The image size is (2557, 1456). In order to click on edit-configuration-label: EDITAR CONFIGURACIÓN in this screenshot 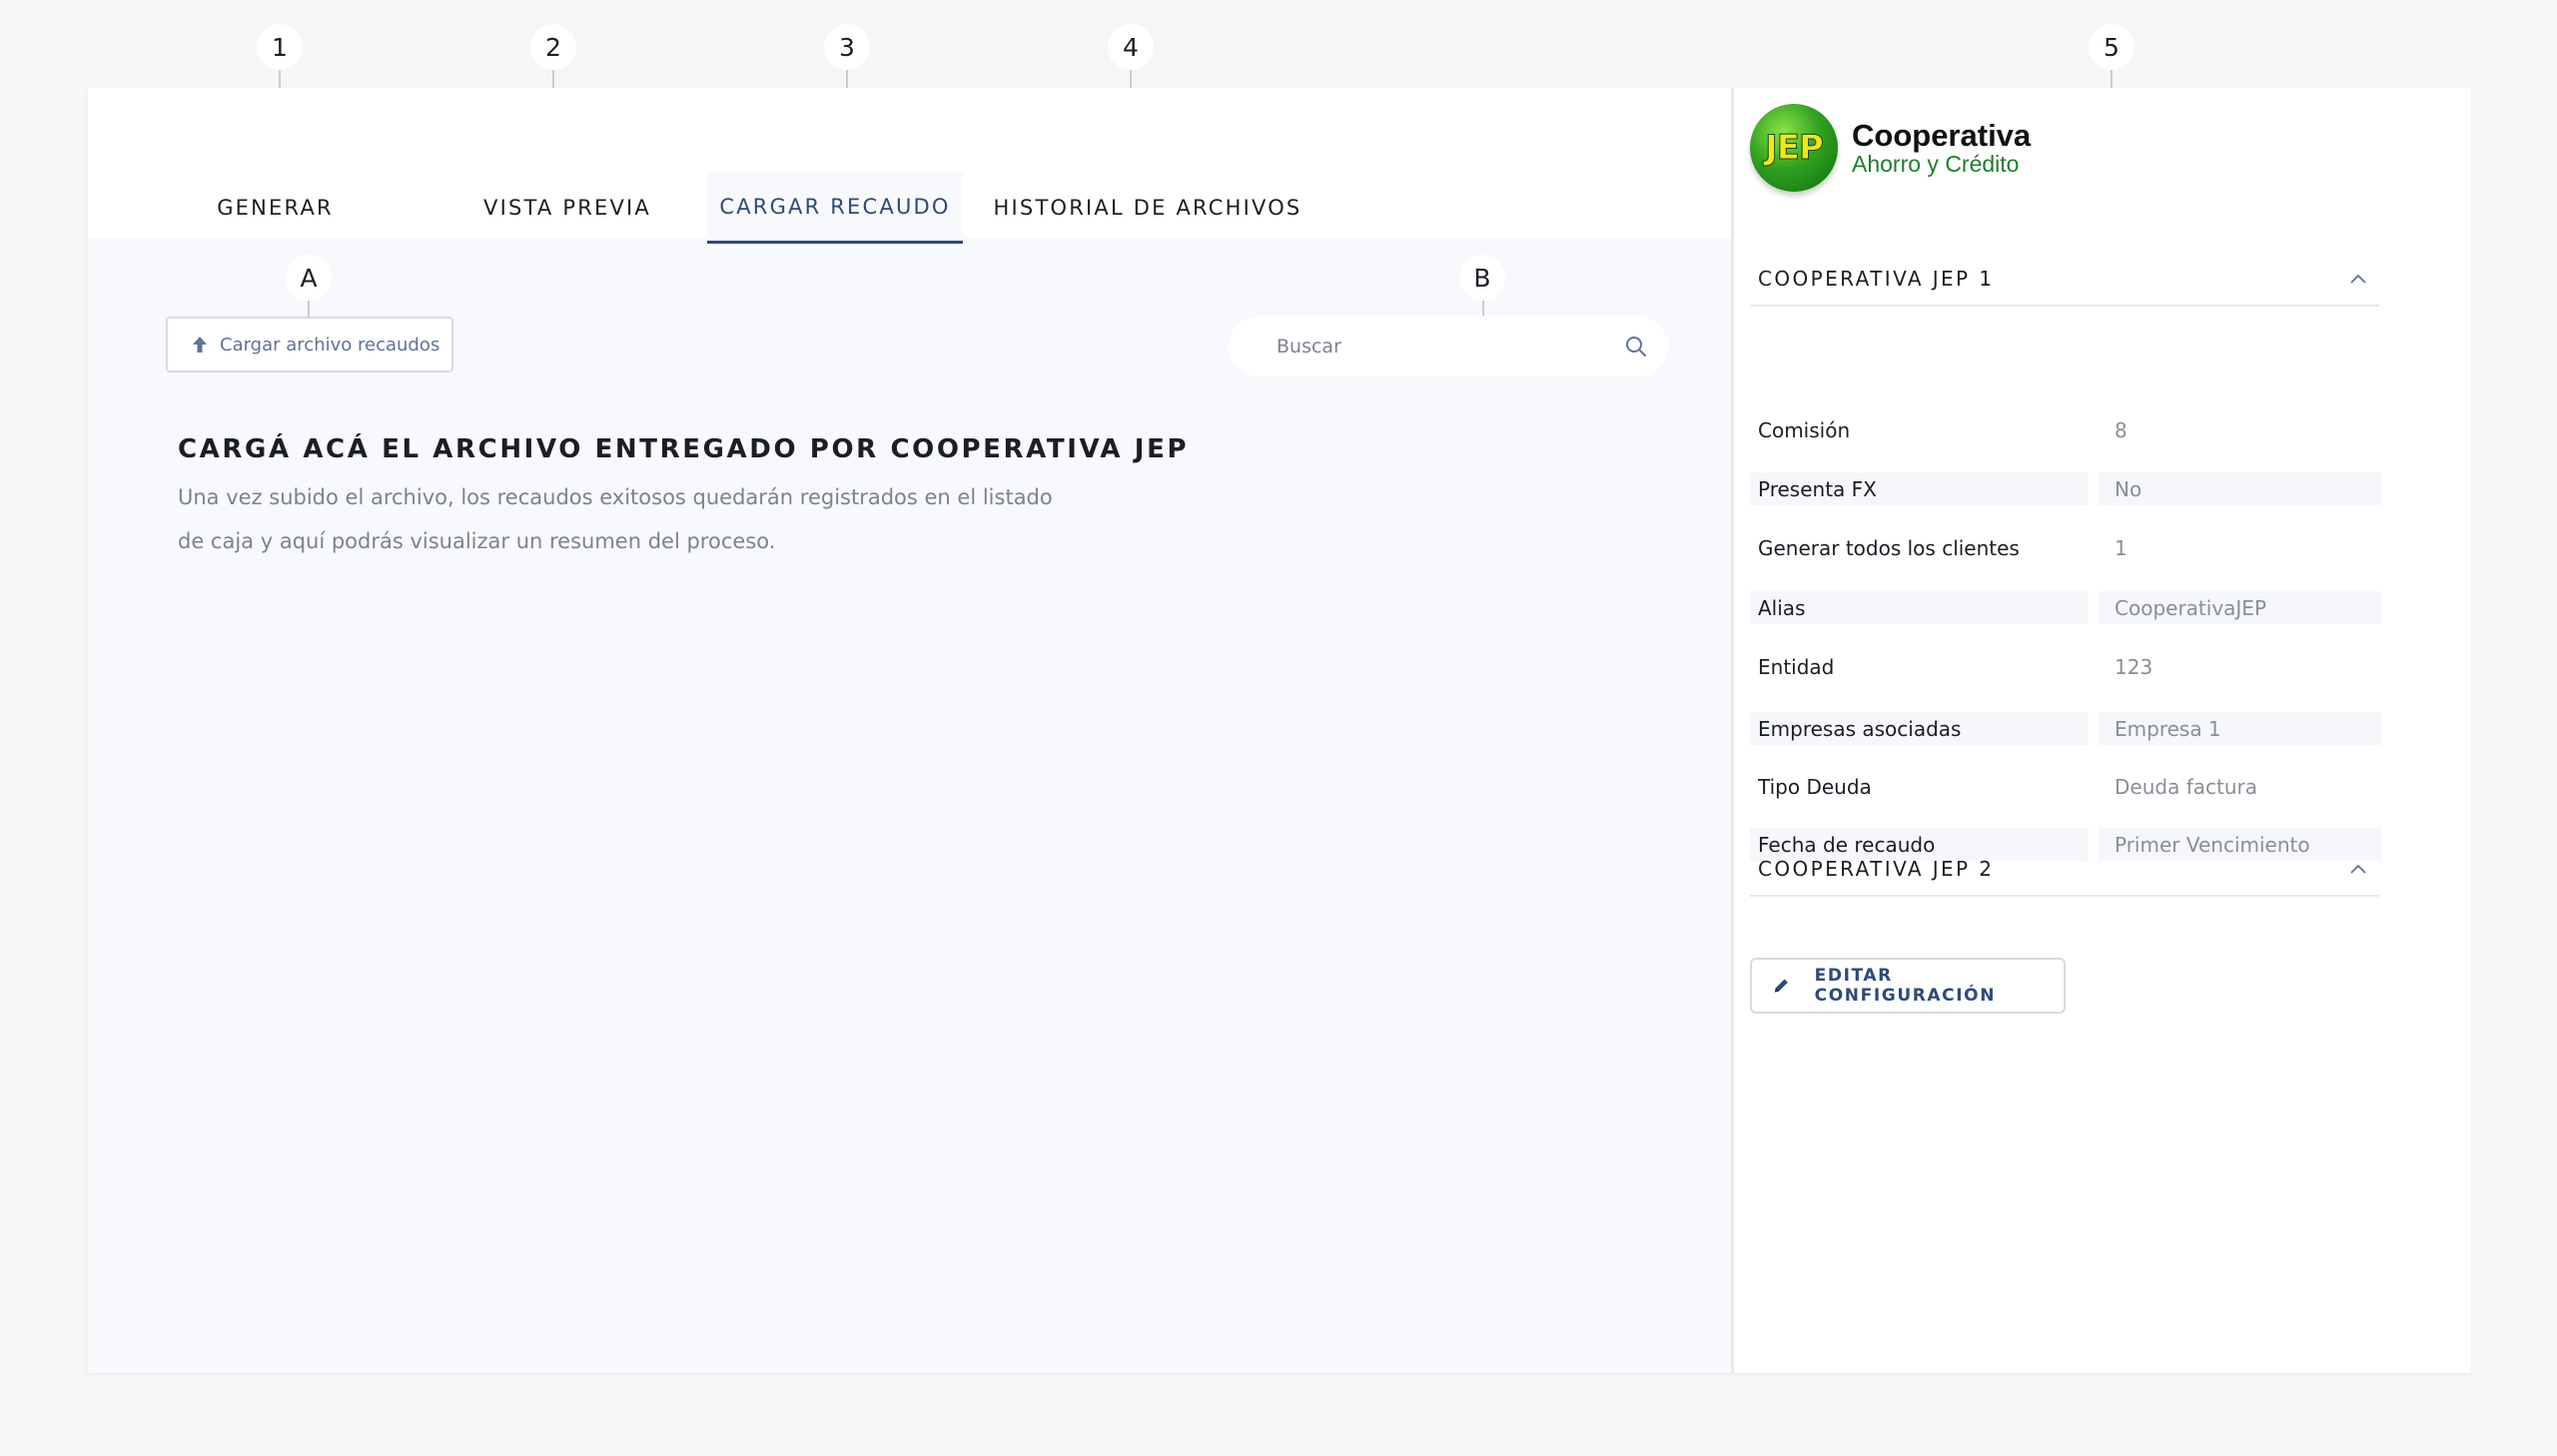, I will do `click(1905, 986)`.